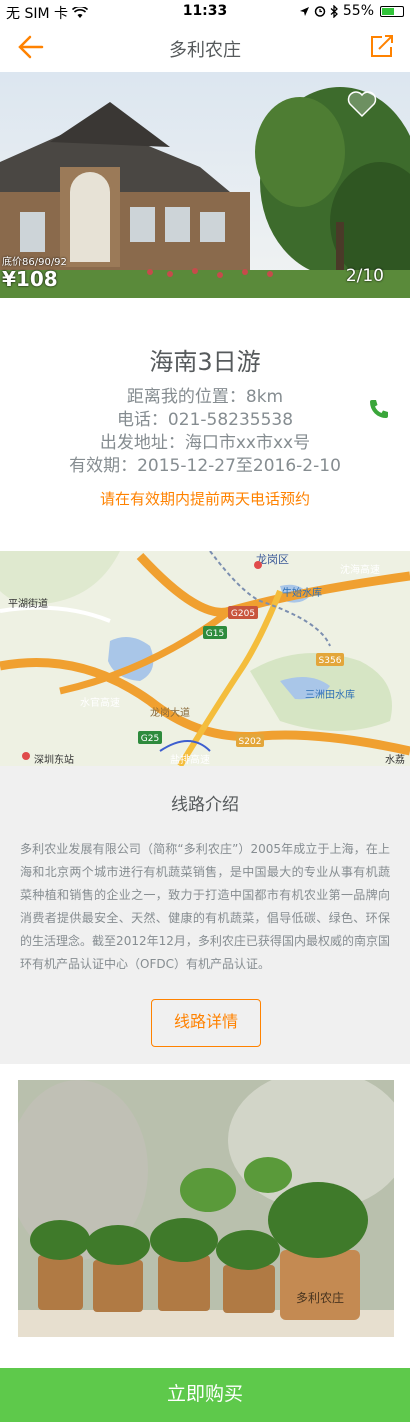 This screenshot has height=1422, width=410. What do you see at coordinates (215, 634) in the screenshot?
I see `map-label-g15: G15` at bounding box center [215, 634].